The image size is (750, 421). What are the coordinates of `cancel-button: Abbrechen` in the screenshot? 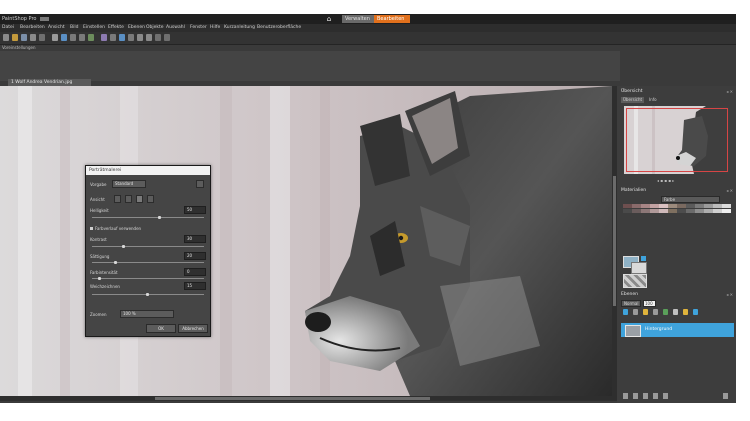 It's located at (193, 328).